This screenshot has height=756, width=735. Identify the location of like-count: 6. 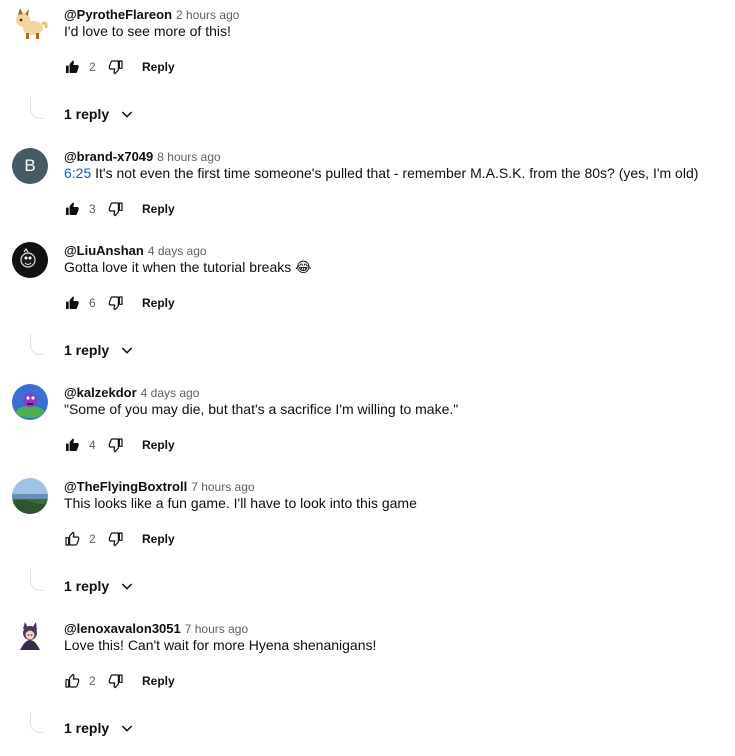
(92, 303).